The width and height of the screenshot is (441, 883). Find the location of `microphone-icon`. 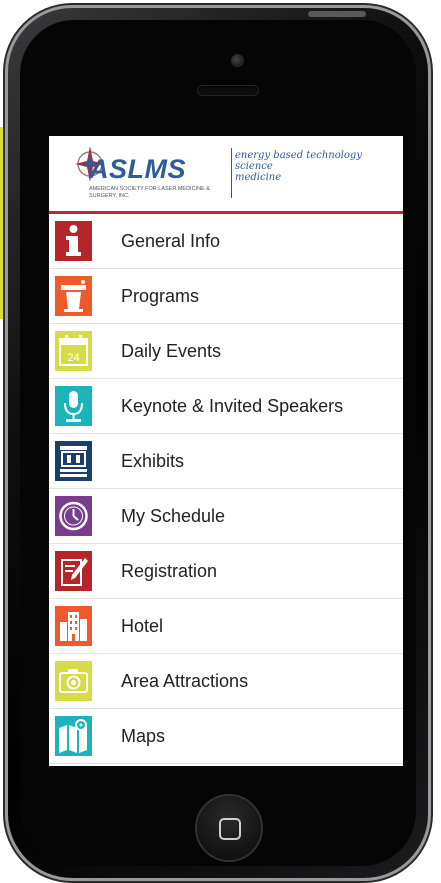

microphone-icon is located at coordinates (73, 406).